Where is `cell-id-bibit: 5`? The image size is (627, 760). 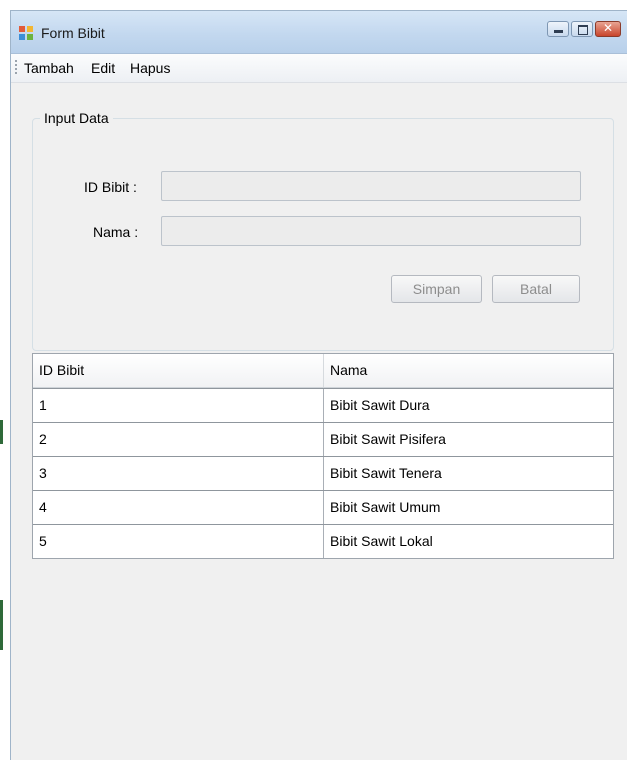 cell-id-bibit: 5 is located at coordinates (178, 541).